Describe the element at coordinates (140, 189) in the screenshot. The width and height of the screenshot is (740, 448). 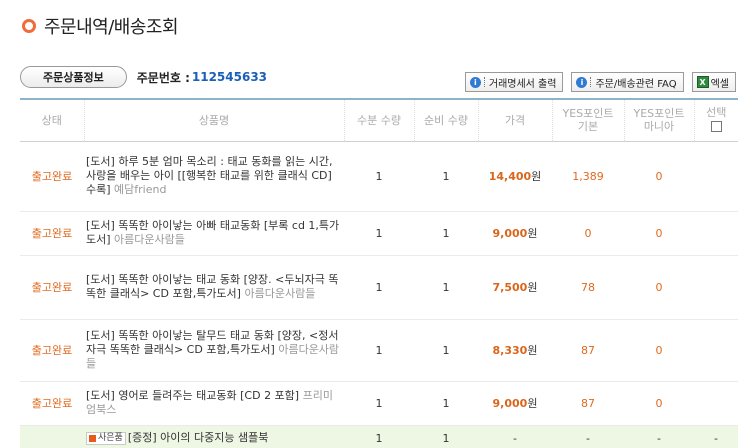
I see `publisher-link: 예담friend` at that location.